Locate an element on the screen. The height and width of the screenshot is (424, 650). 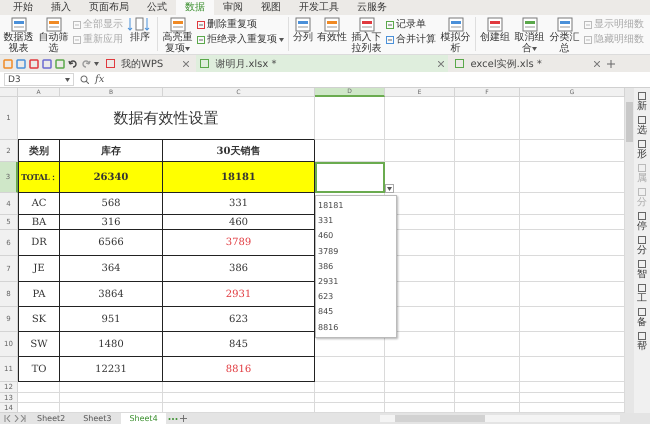
table-cell: 3789 is located at coordinates (239, 243).